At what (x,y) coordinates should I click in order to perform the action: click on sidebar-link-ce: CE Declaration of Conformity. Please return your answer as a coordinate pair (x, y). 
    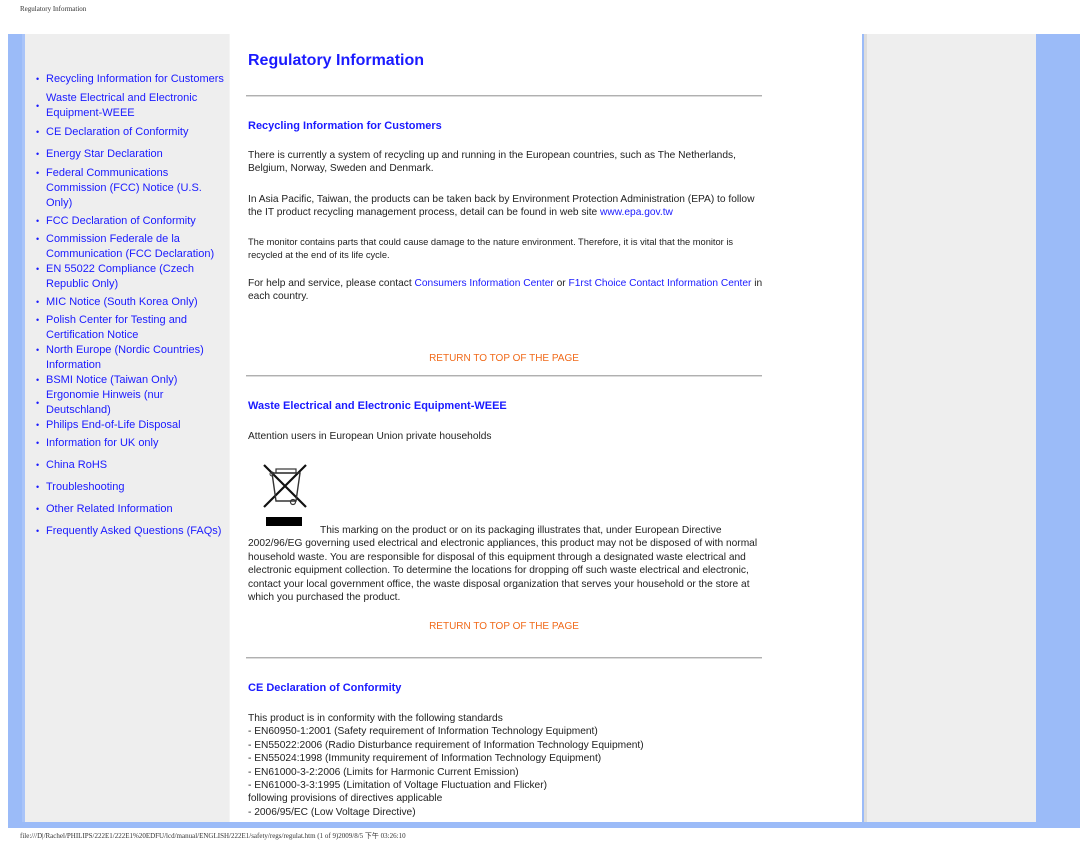
    Looking at the image, I should click on (117, 132).